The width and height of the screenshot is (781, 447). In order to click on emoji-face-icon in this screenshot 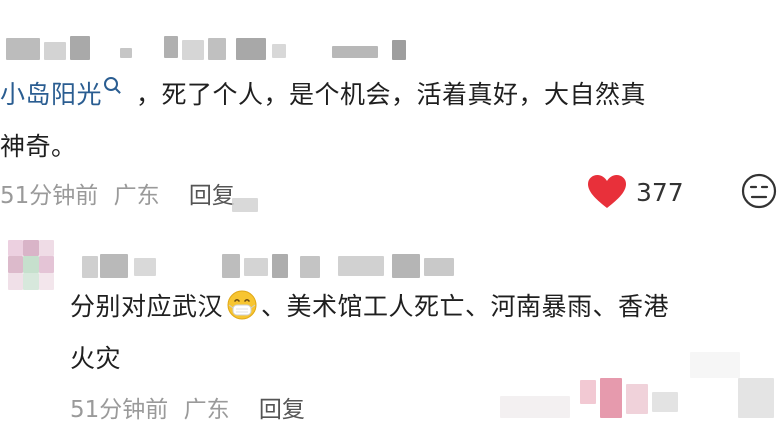, I will do `click(759, 191)`.